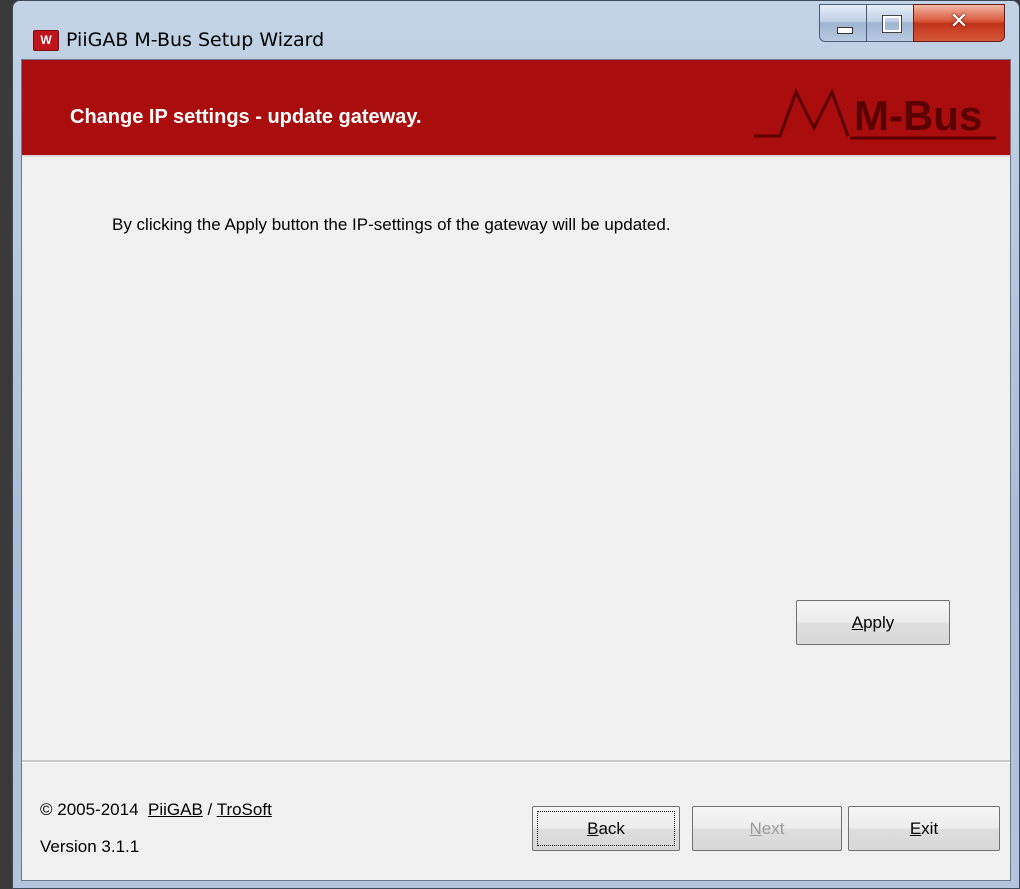 This screenshot has width=1020, height=889. I want to click on minimize-button, so click(843, 23).